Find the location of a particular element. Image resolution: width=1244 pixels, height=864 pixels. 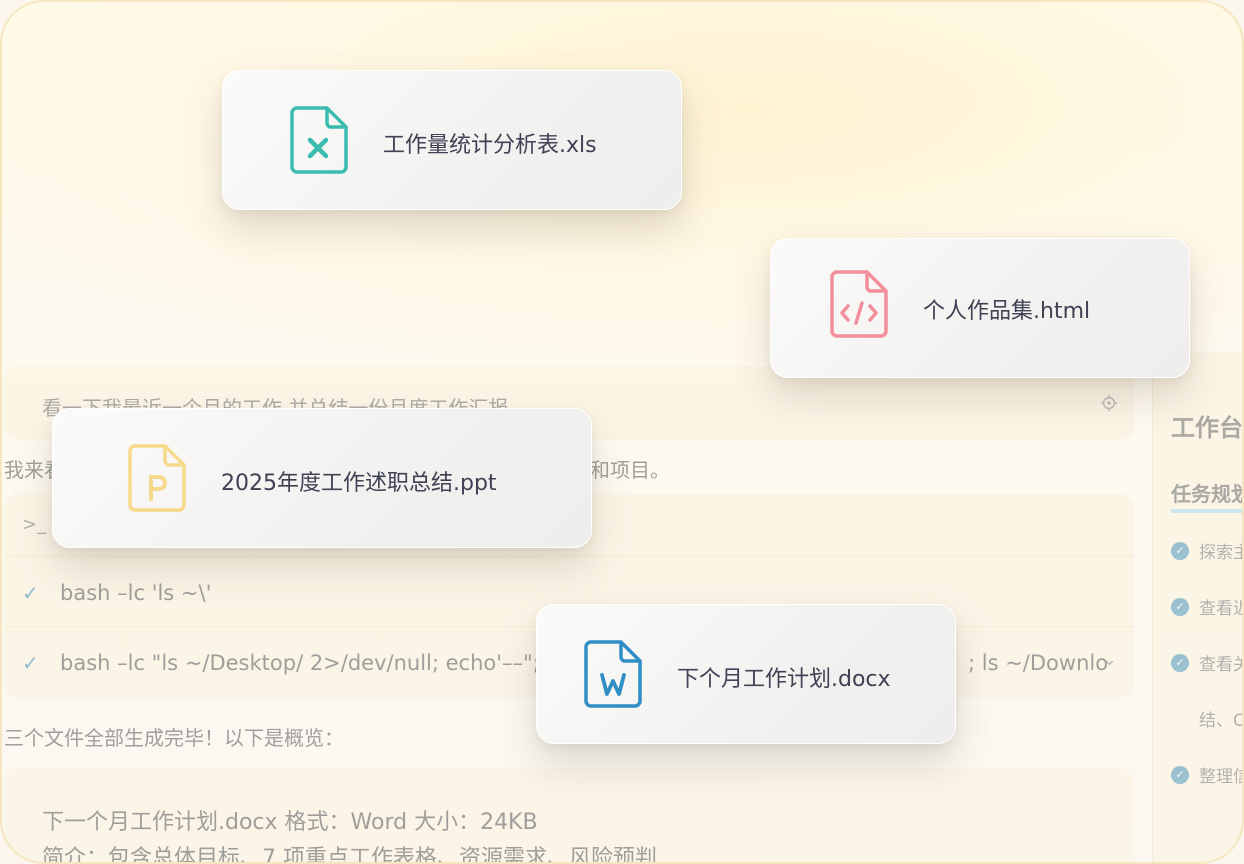

workbench-title: 工作台 is located at coordinates (1207, 428).